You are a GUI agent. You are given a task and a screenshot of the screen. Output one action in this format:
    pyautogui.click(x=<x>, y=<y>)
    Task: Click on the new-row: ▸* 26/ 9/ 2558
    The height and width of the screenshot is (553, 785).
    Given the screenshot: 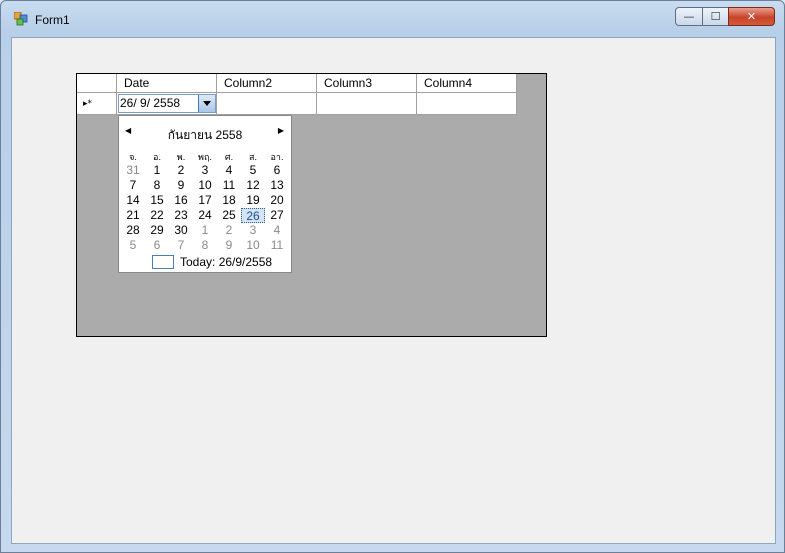 What is the action you would take?
    pyautogui.click(x=297, y=104)
    